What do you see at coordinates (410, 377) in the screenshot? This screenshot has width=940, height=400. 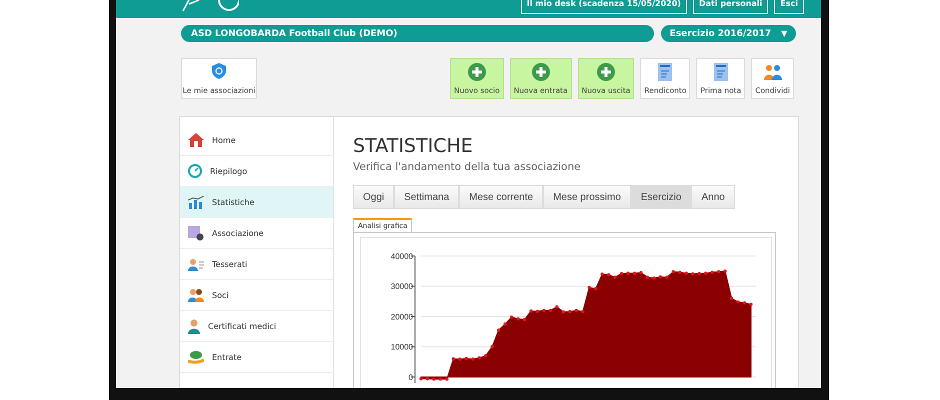 I see `y-tick-label: 0` at bounding box center [410, 377].